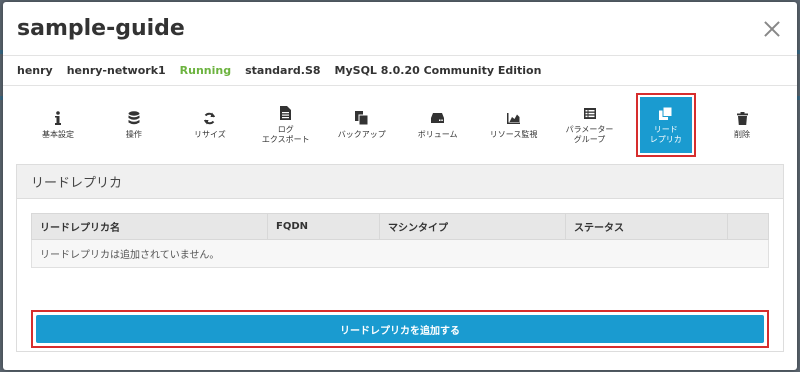 The image size is (800, 372). Describe the element at coordinates (133, 134) in the screenshot. I see `tool-label: 操作` at that location.